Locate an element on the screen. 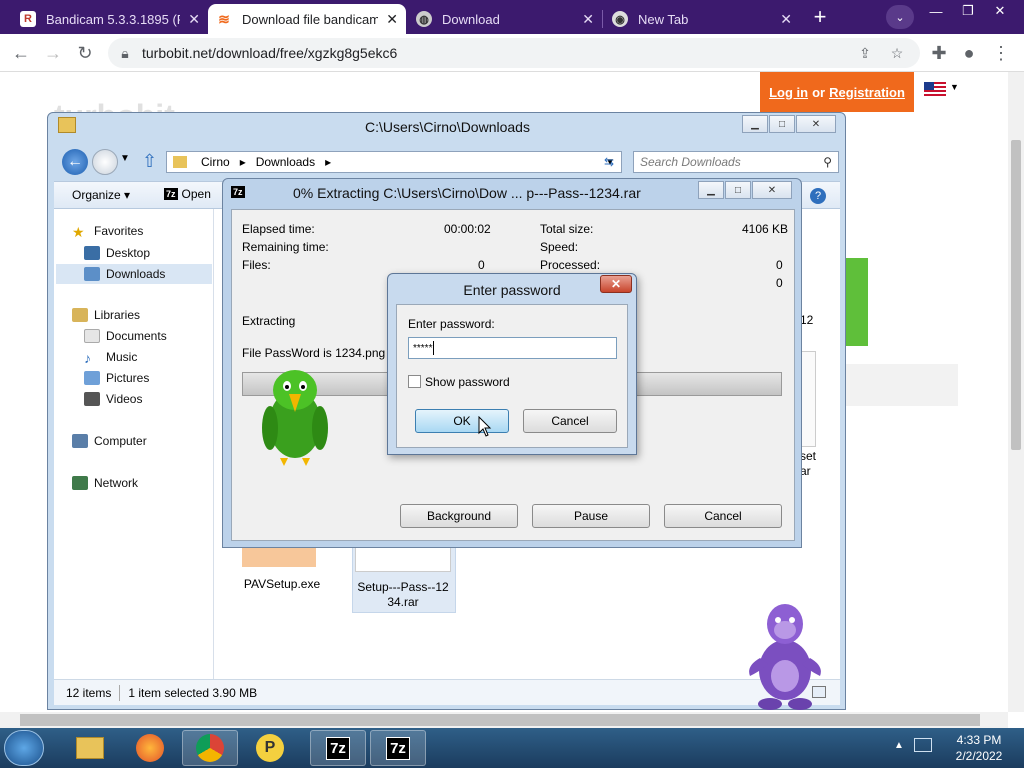 This screenshot has width=1024, height=768. lock-icon: 🔒︎ is located at coordinates (125, 53).